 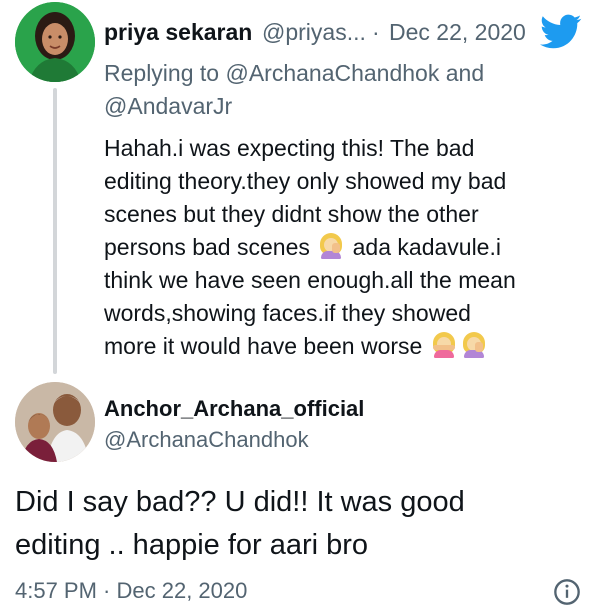 I want to click on reply-author-name: Anchor_Archana_official, so click(x=234, y=409).